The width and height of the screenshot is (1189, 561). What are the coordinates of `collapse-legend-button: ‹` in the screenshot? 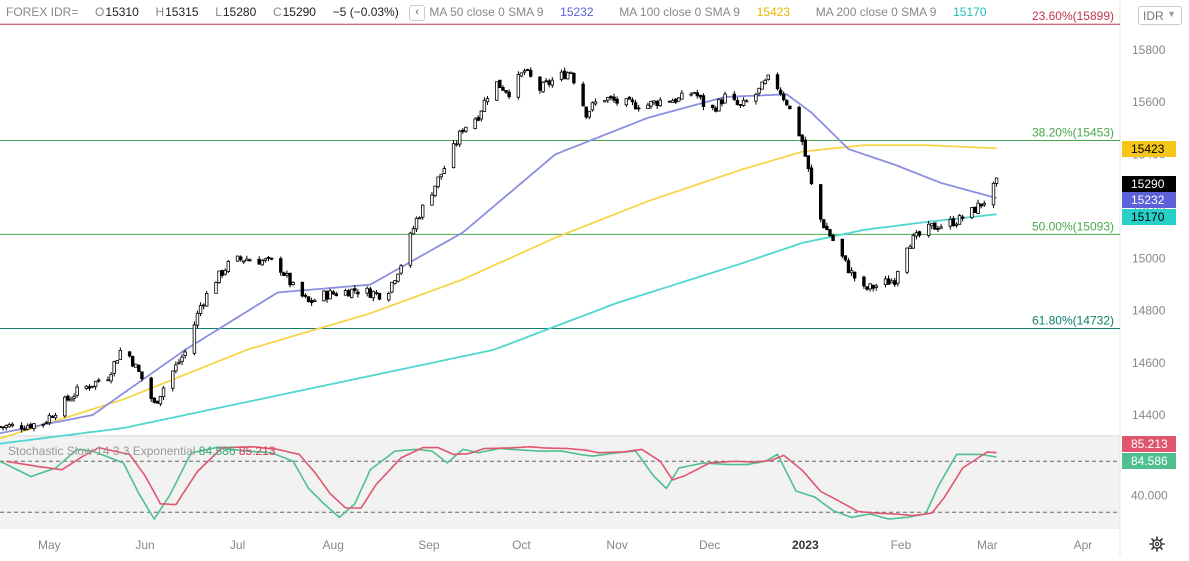 It's located at (417, 13).